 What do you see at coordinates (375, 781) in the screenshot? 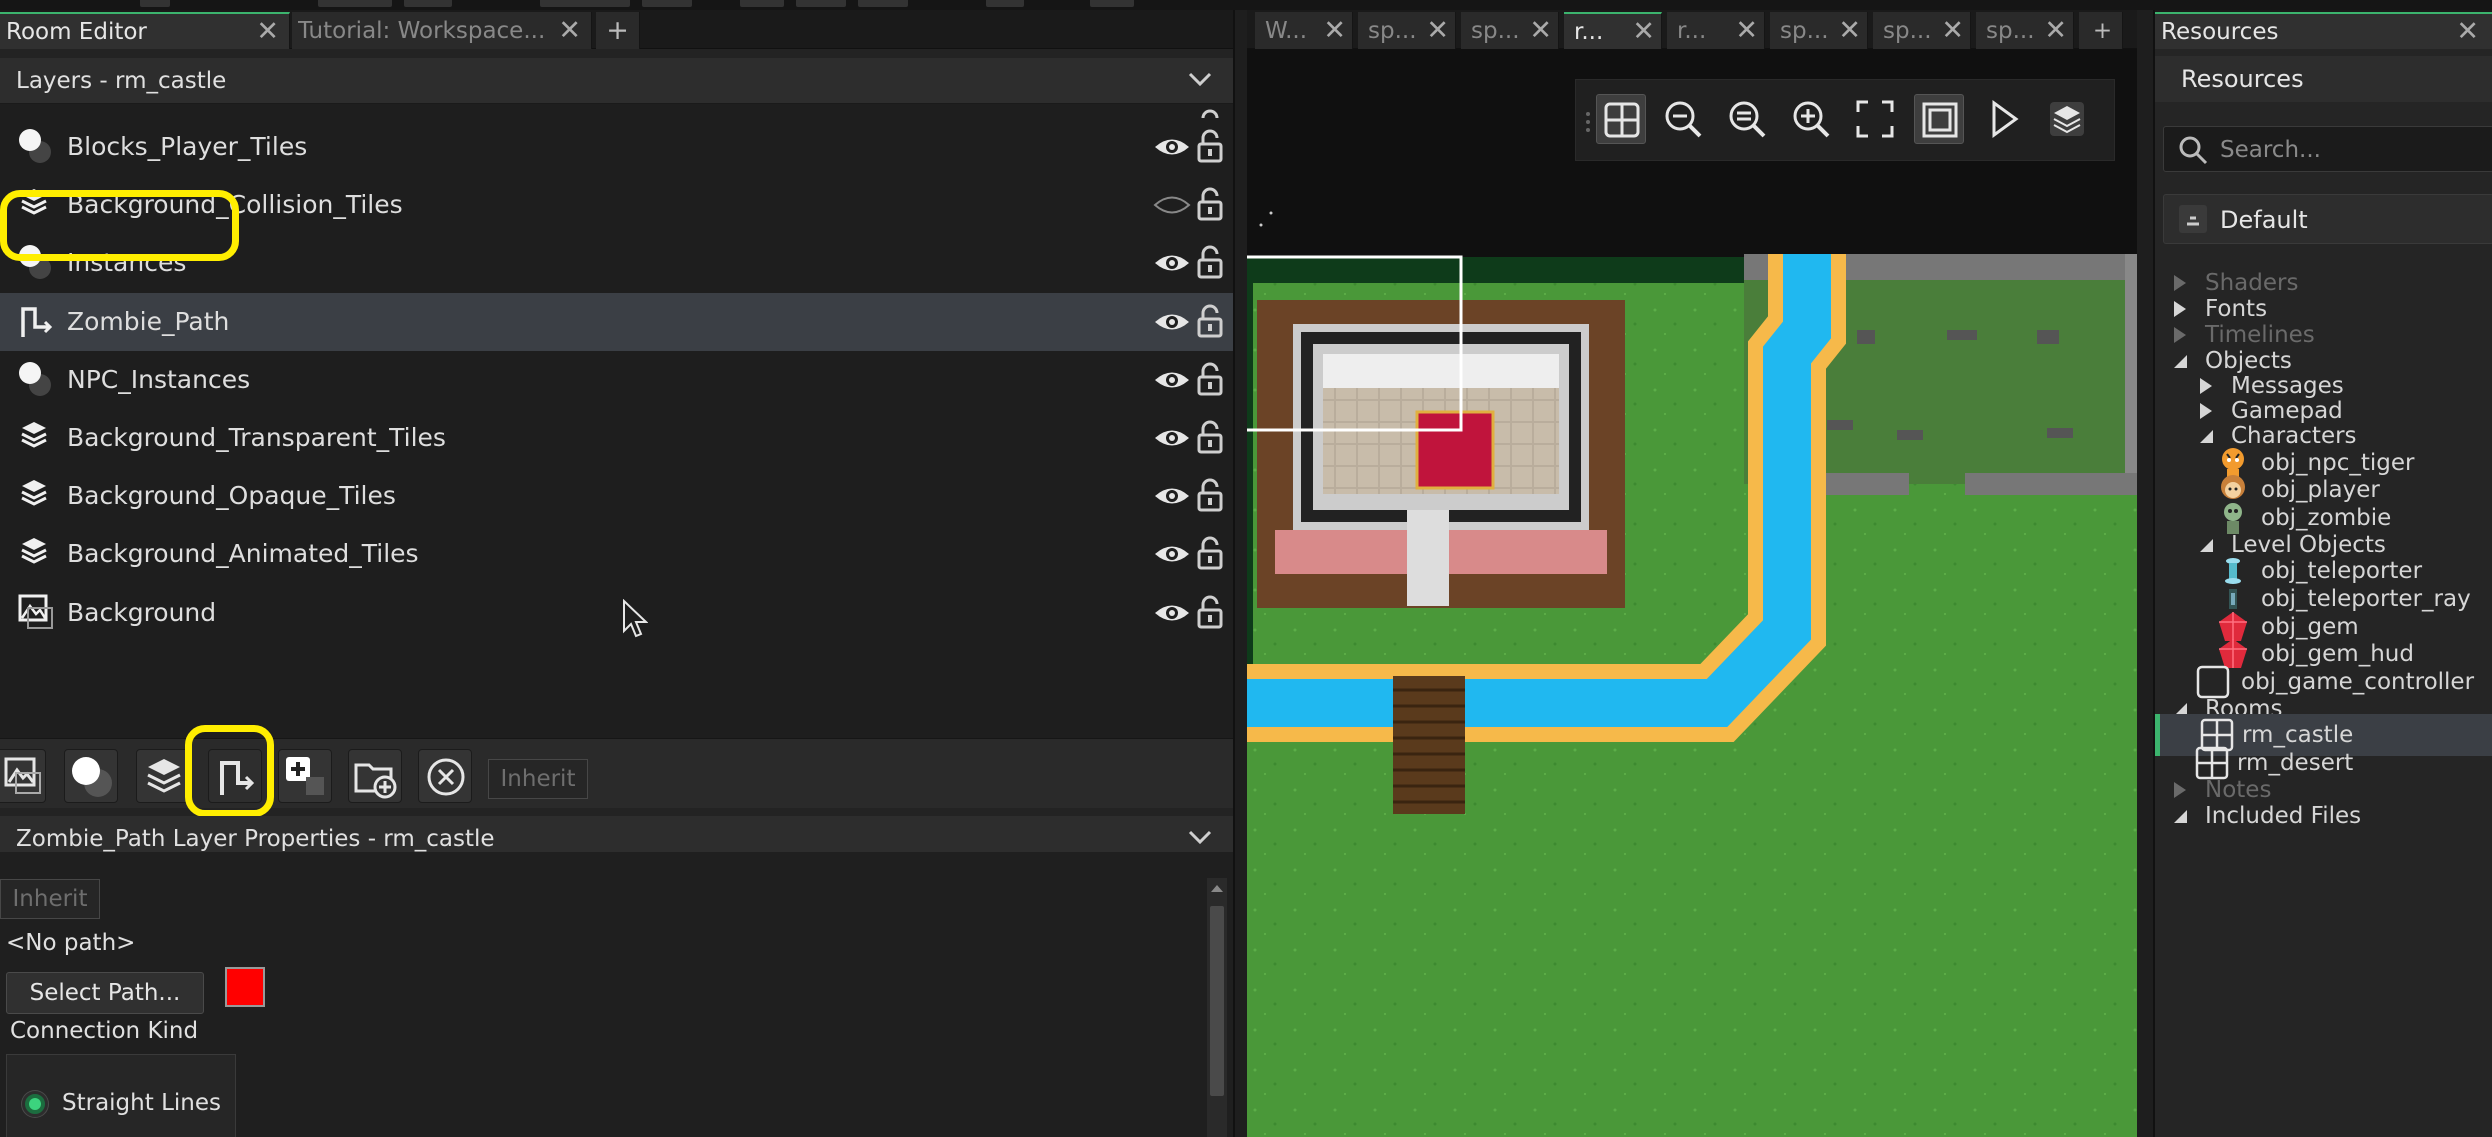
I see `folder-add-icon` at bounding box center [375, 781].